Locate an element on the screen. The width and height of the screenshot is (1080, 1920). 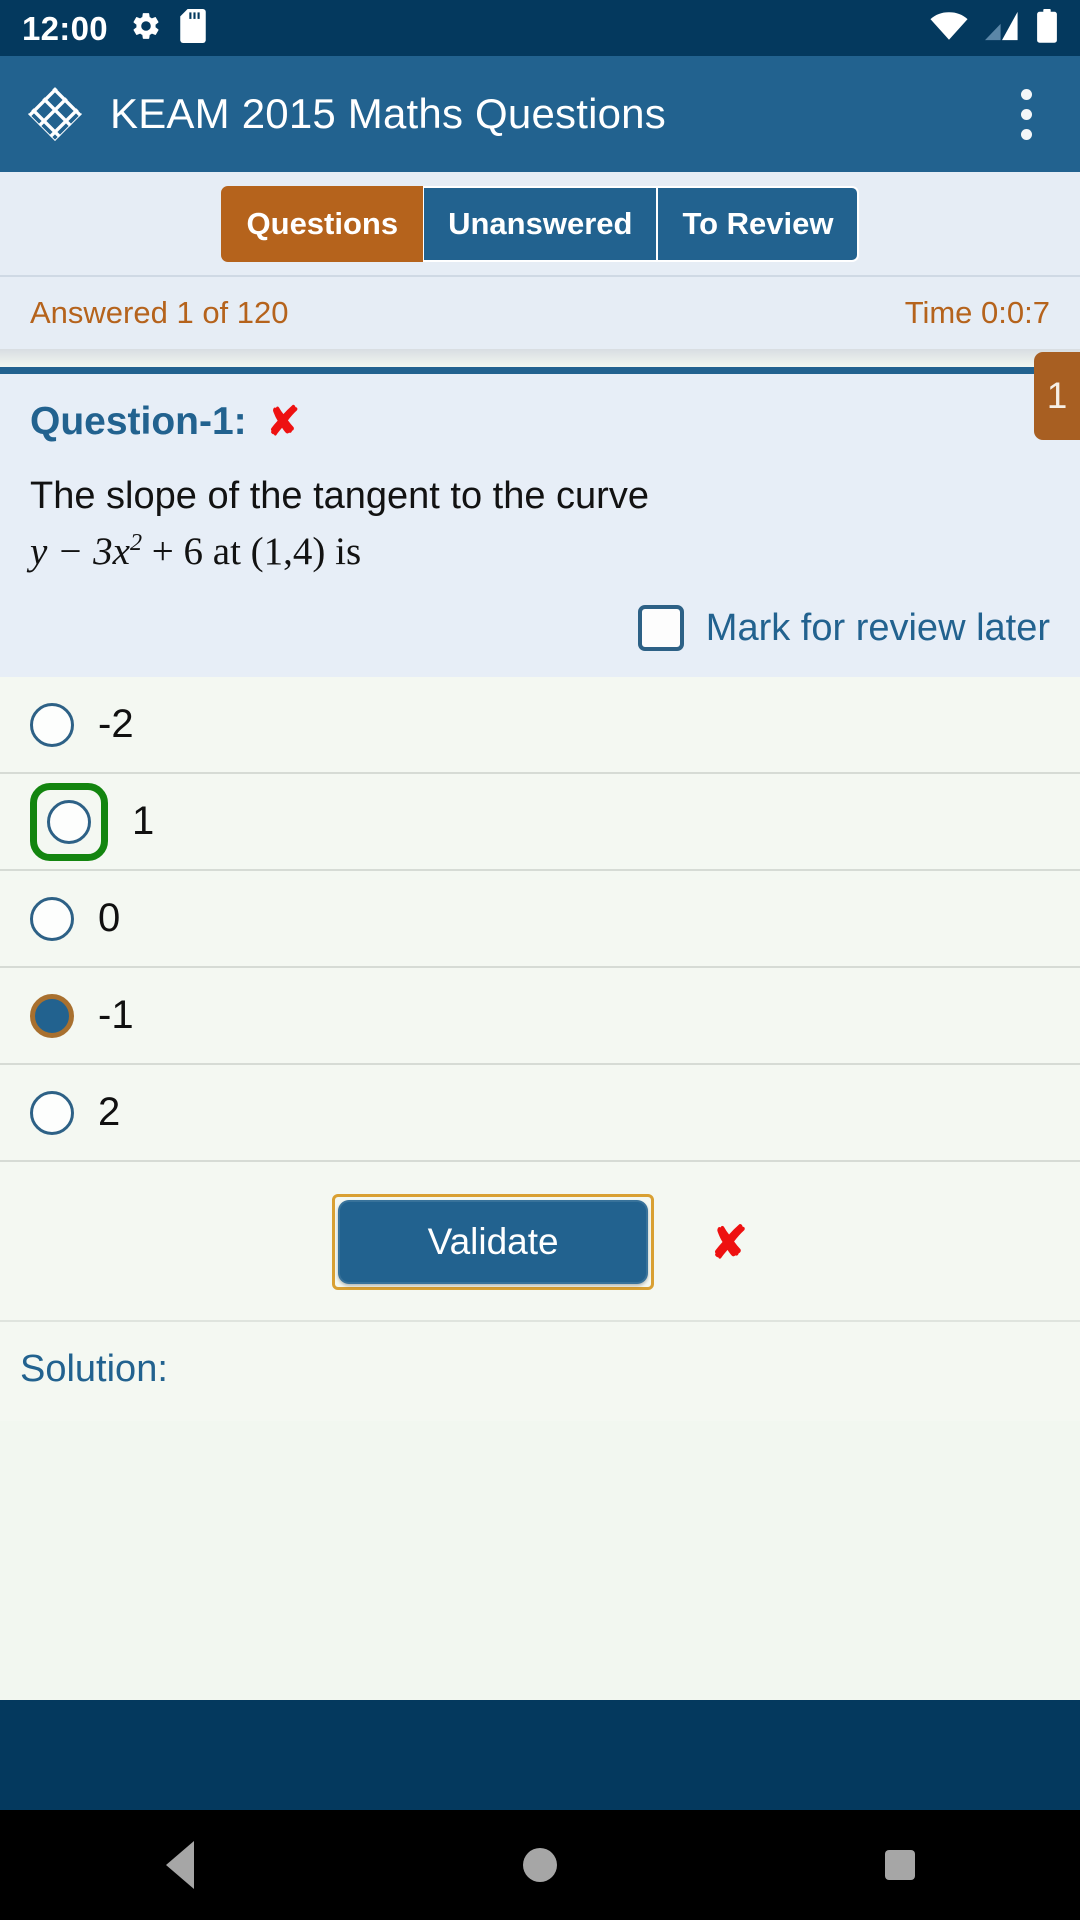
content-shadow-divider is located at coordinates (540, 358).